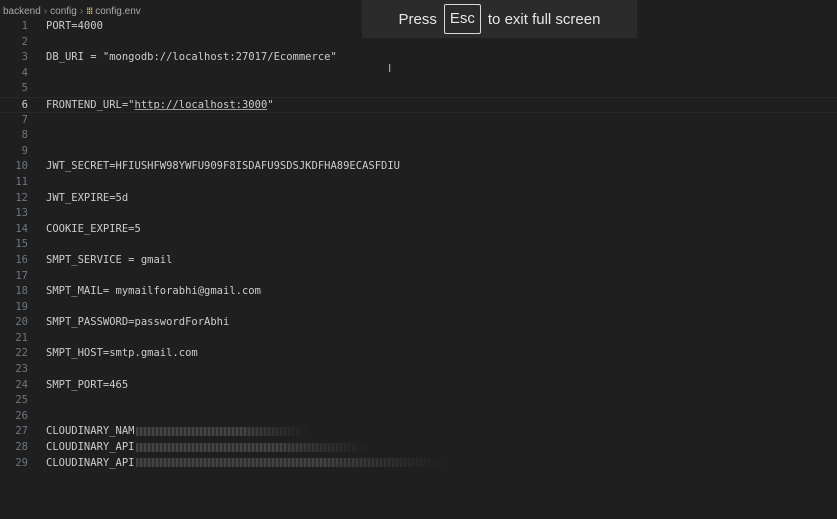  What do you see at coordinates (418, 105) in the screenshot?
I see `code-line-active: 6 FRONTEND_URL="http://localhost:3000"` at bounding box center [418, 105].